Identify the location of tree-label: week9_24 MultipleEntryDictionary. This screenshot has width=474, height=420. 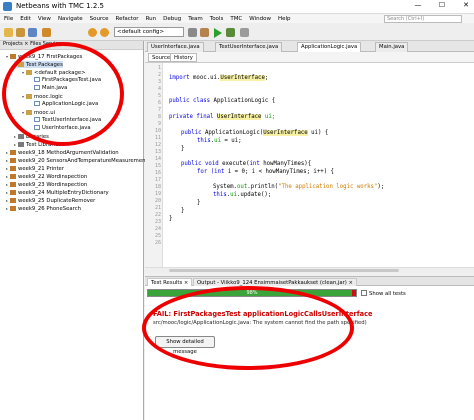
(63, 193).